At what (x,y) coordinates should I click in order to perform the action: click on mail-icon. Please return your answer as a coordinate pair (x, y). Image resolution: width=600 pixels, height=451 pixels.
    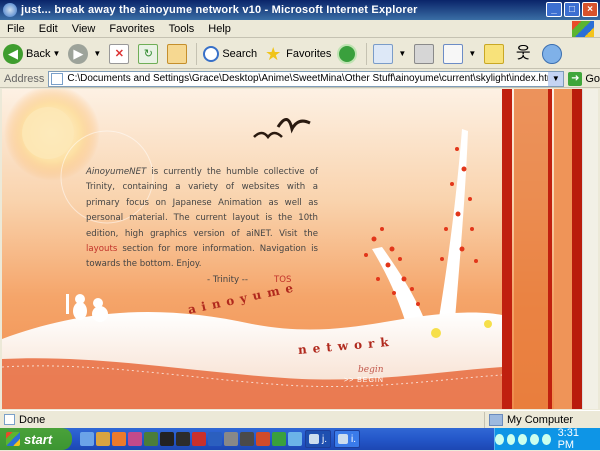
    Looking at the image, I should click on (383, 53).